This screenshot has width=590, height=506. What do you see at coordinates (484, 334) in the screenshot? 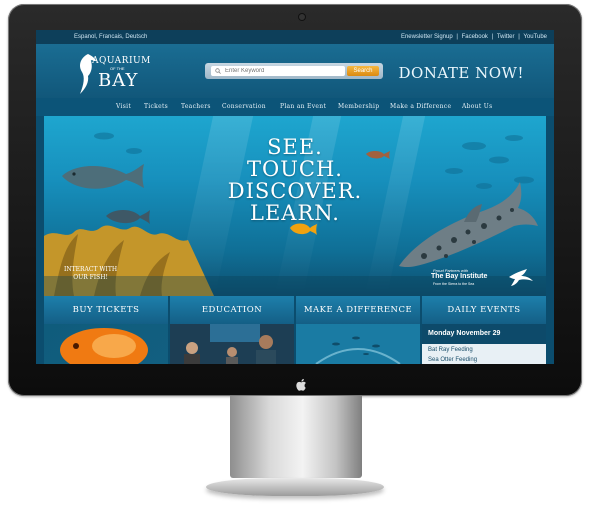
I see `events-date: Monday November 29` at bounding box center [484, 334].